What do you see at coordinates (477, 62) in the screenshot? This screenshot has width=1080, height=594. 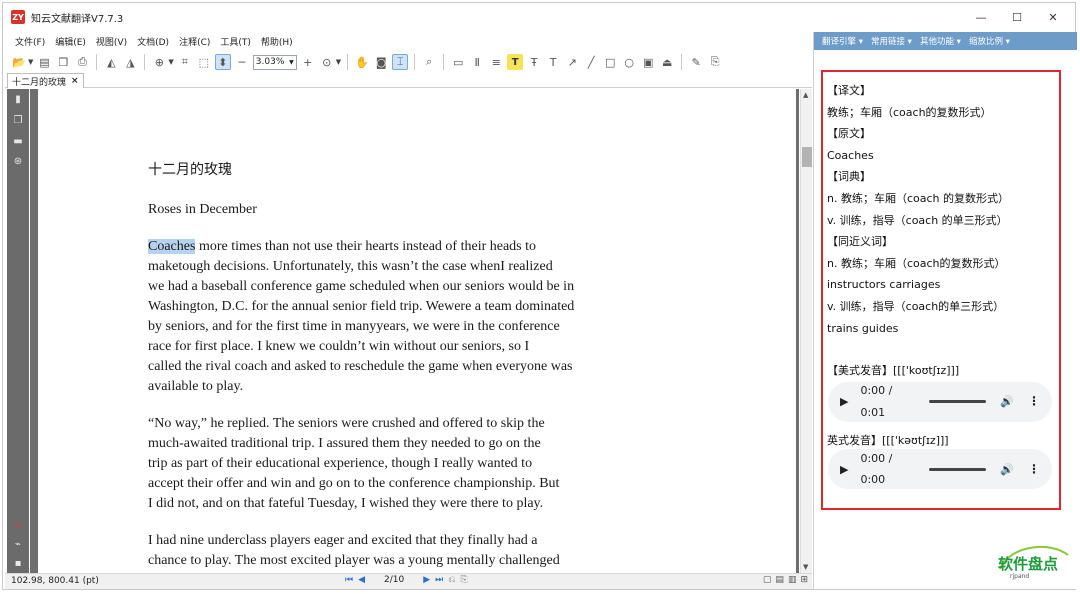 I see `text-box-icon: Ⅱ` at bounding box center [477, 62].